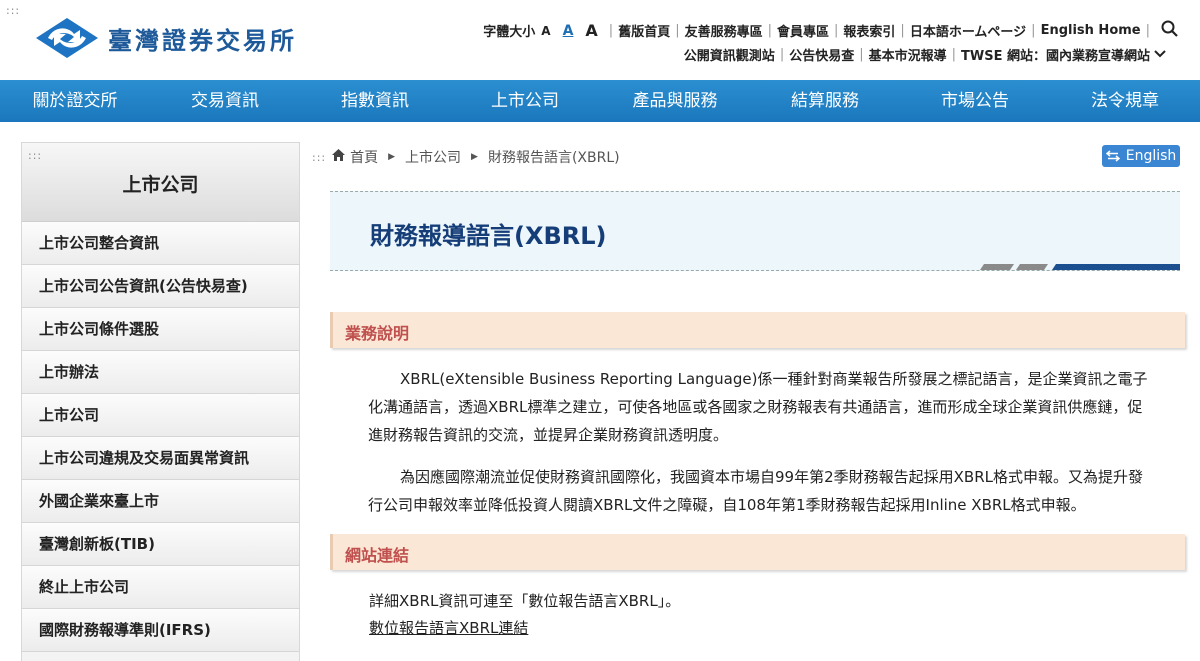 The height and width of the screenshot is (661, 1200). I want to click on link-domestic-promo: TWSE 網站：國內業務宣導網站, so click(1055, 54).